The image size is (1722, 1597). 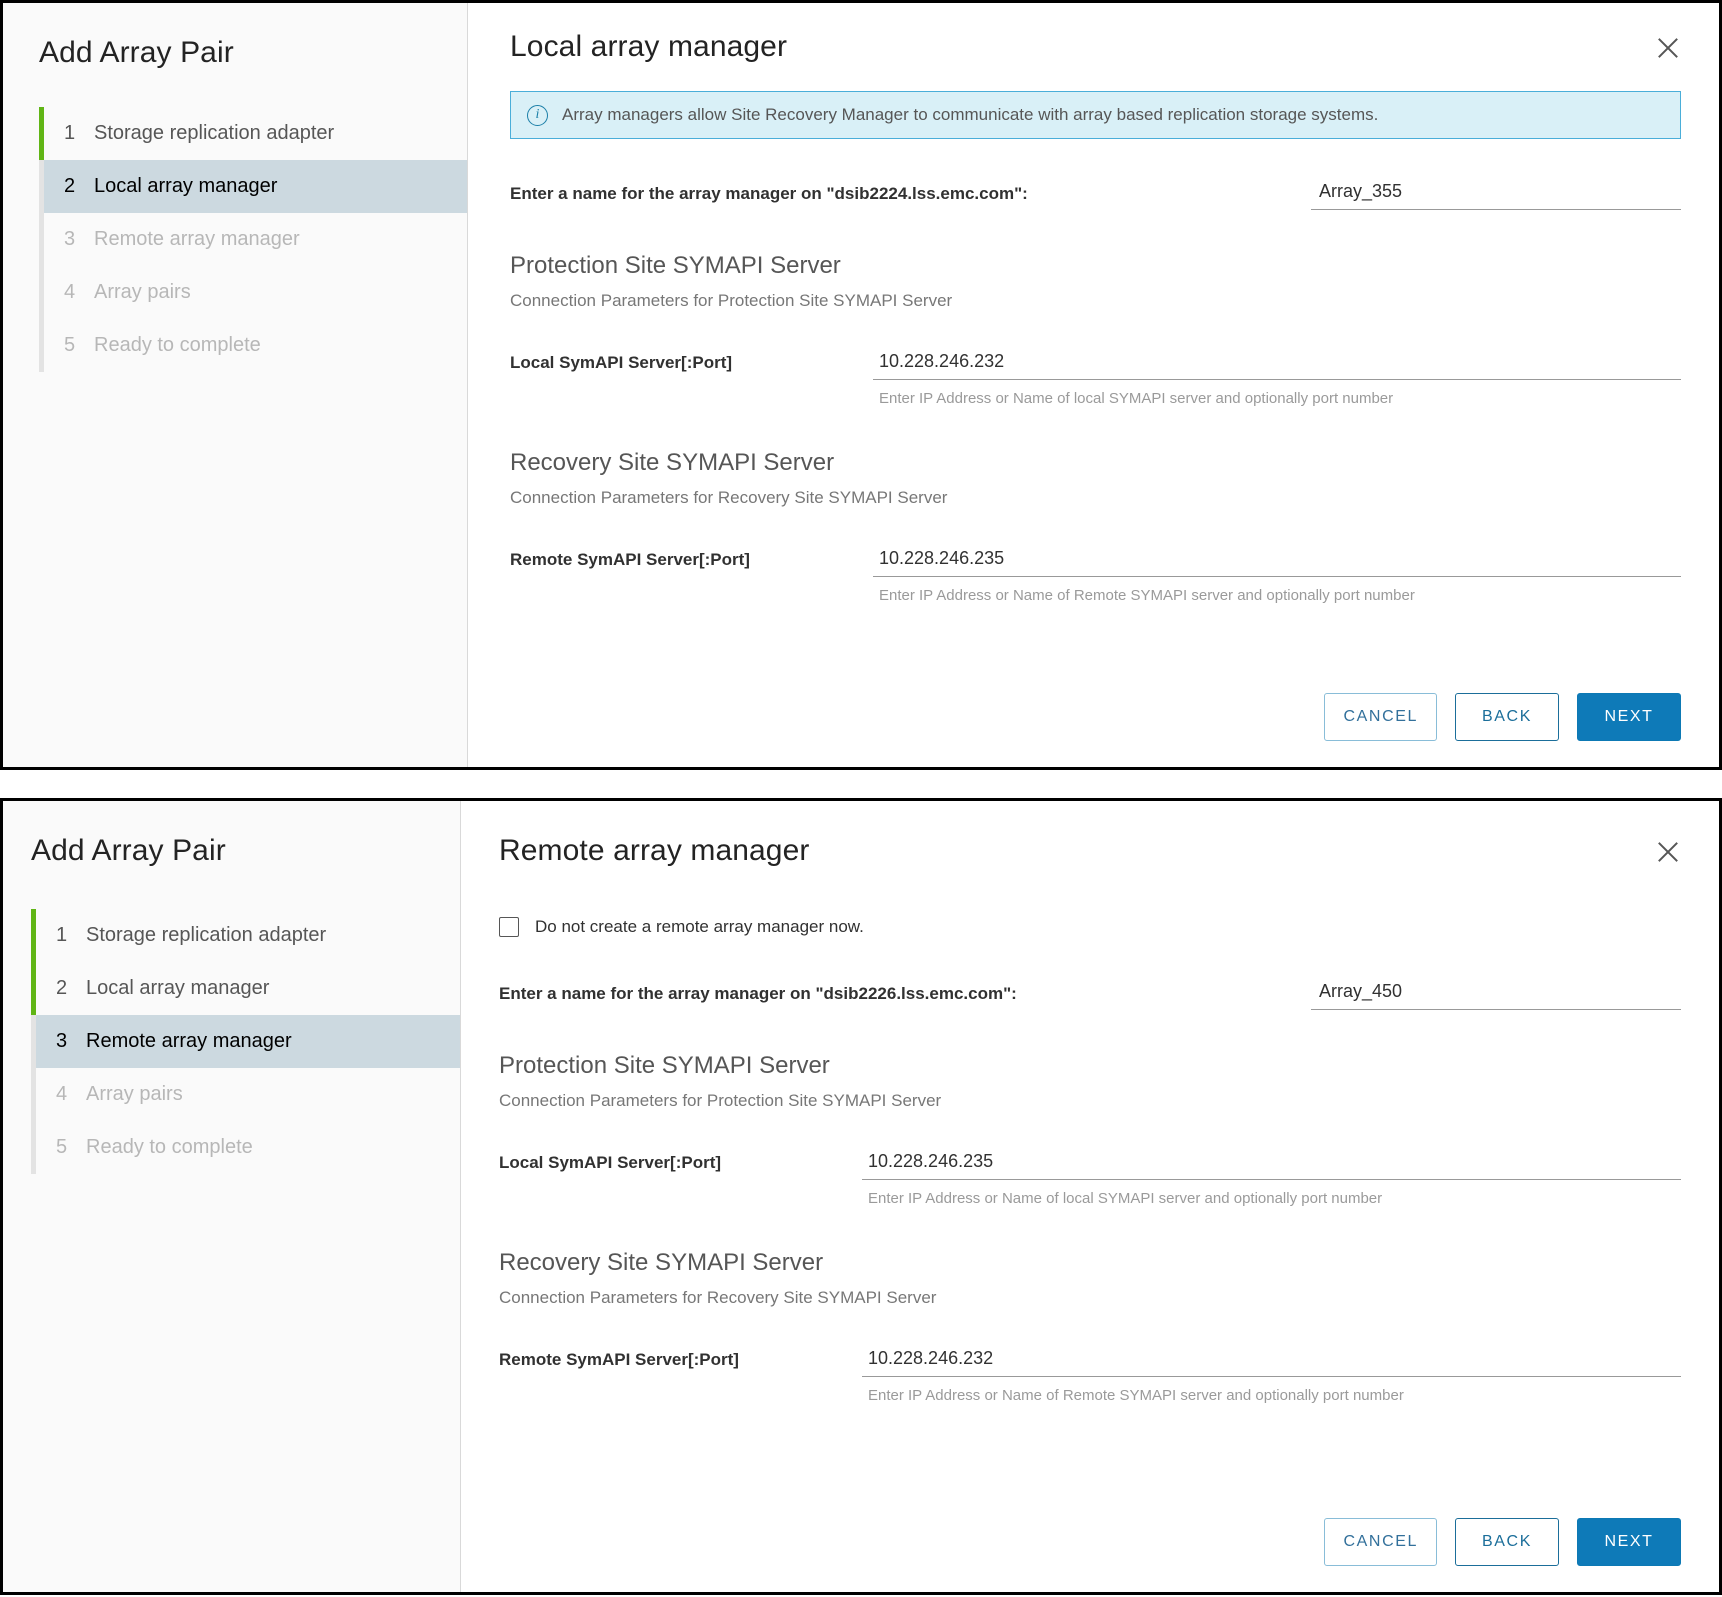 I want to click on page-title: Local array manager, so click(x=649, y=46).